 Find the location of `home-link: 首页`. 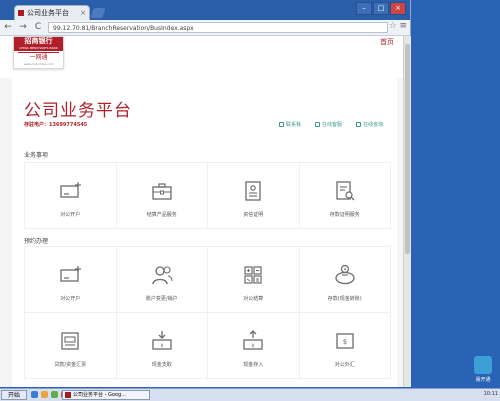

home-link: 首页 is located at coordinates (387, 42).